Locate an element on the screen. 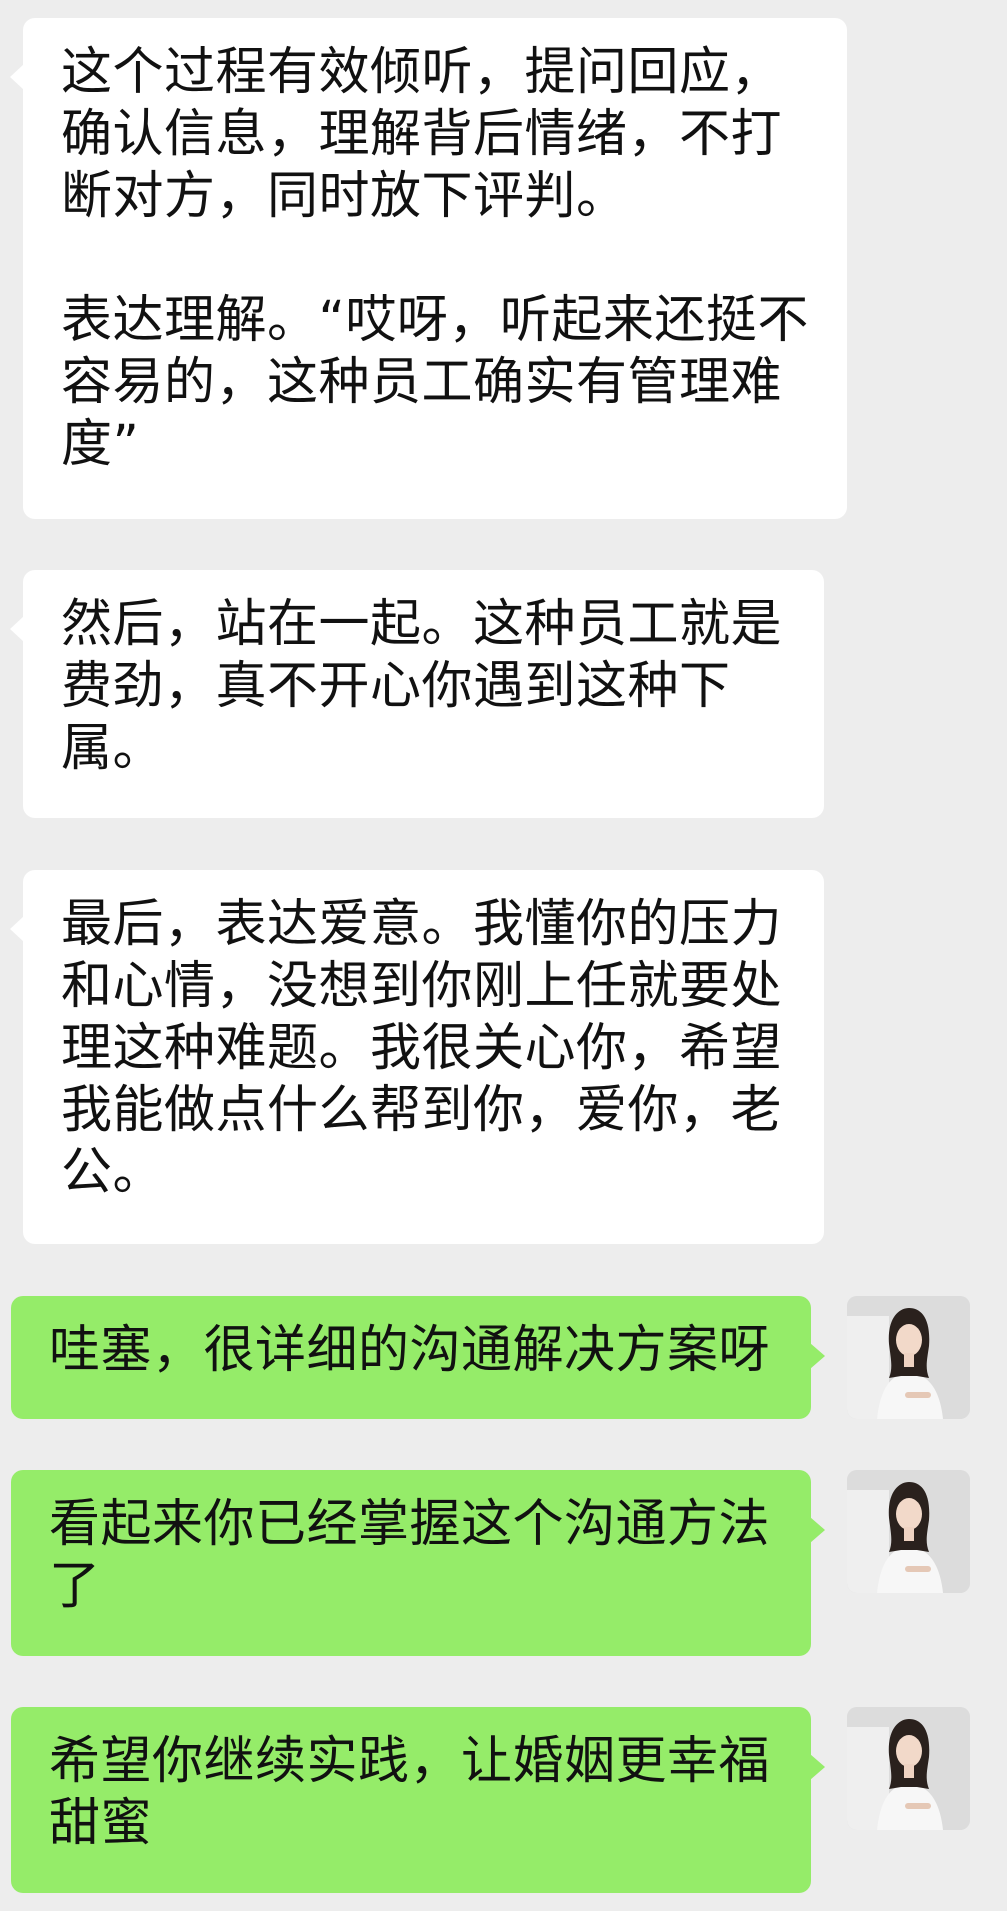 Image resolution: width=1007 pixels, height=1911 pixels. outgoing-message-bubble: 希望你继续实践，让婚姻更幸福 甜蜜 is located at coordinates (418, 1800).